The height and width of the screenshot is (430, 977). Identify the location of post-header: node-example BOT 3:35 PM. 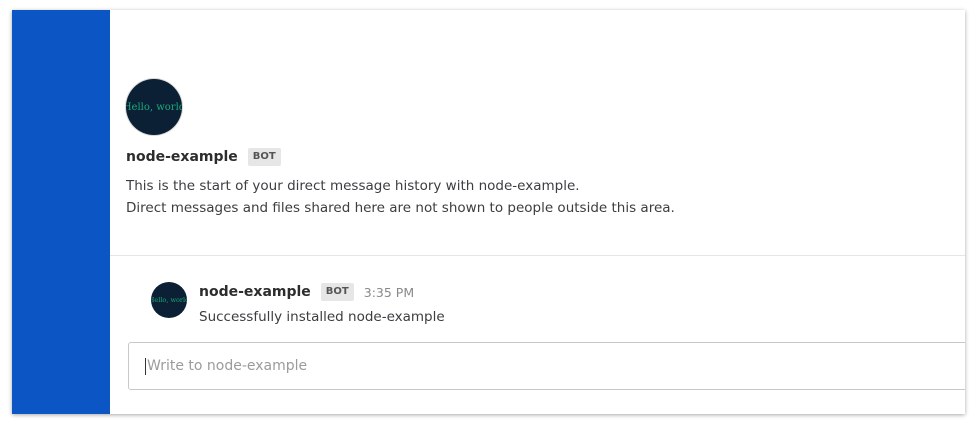
(306, 292).